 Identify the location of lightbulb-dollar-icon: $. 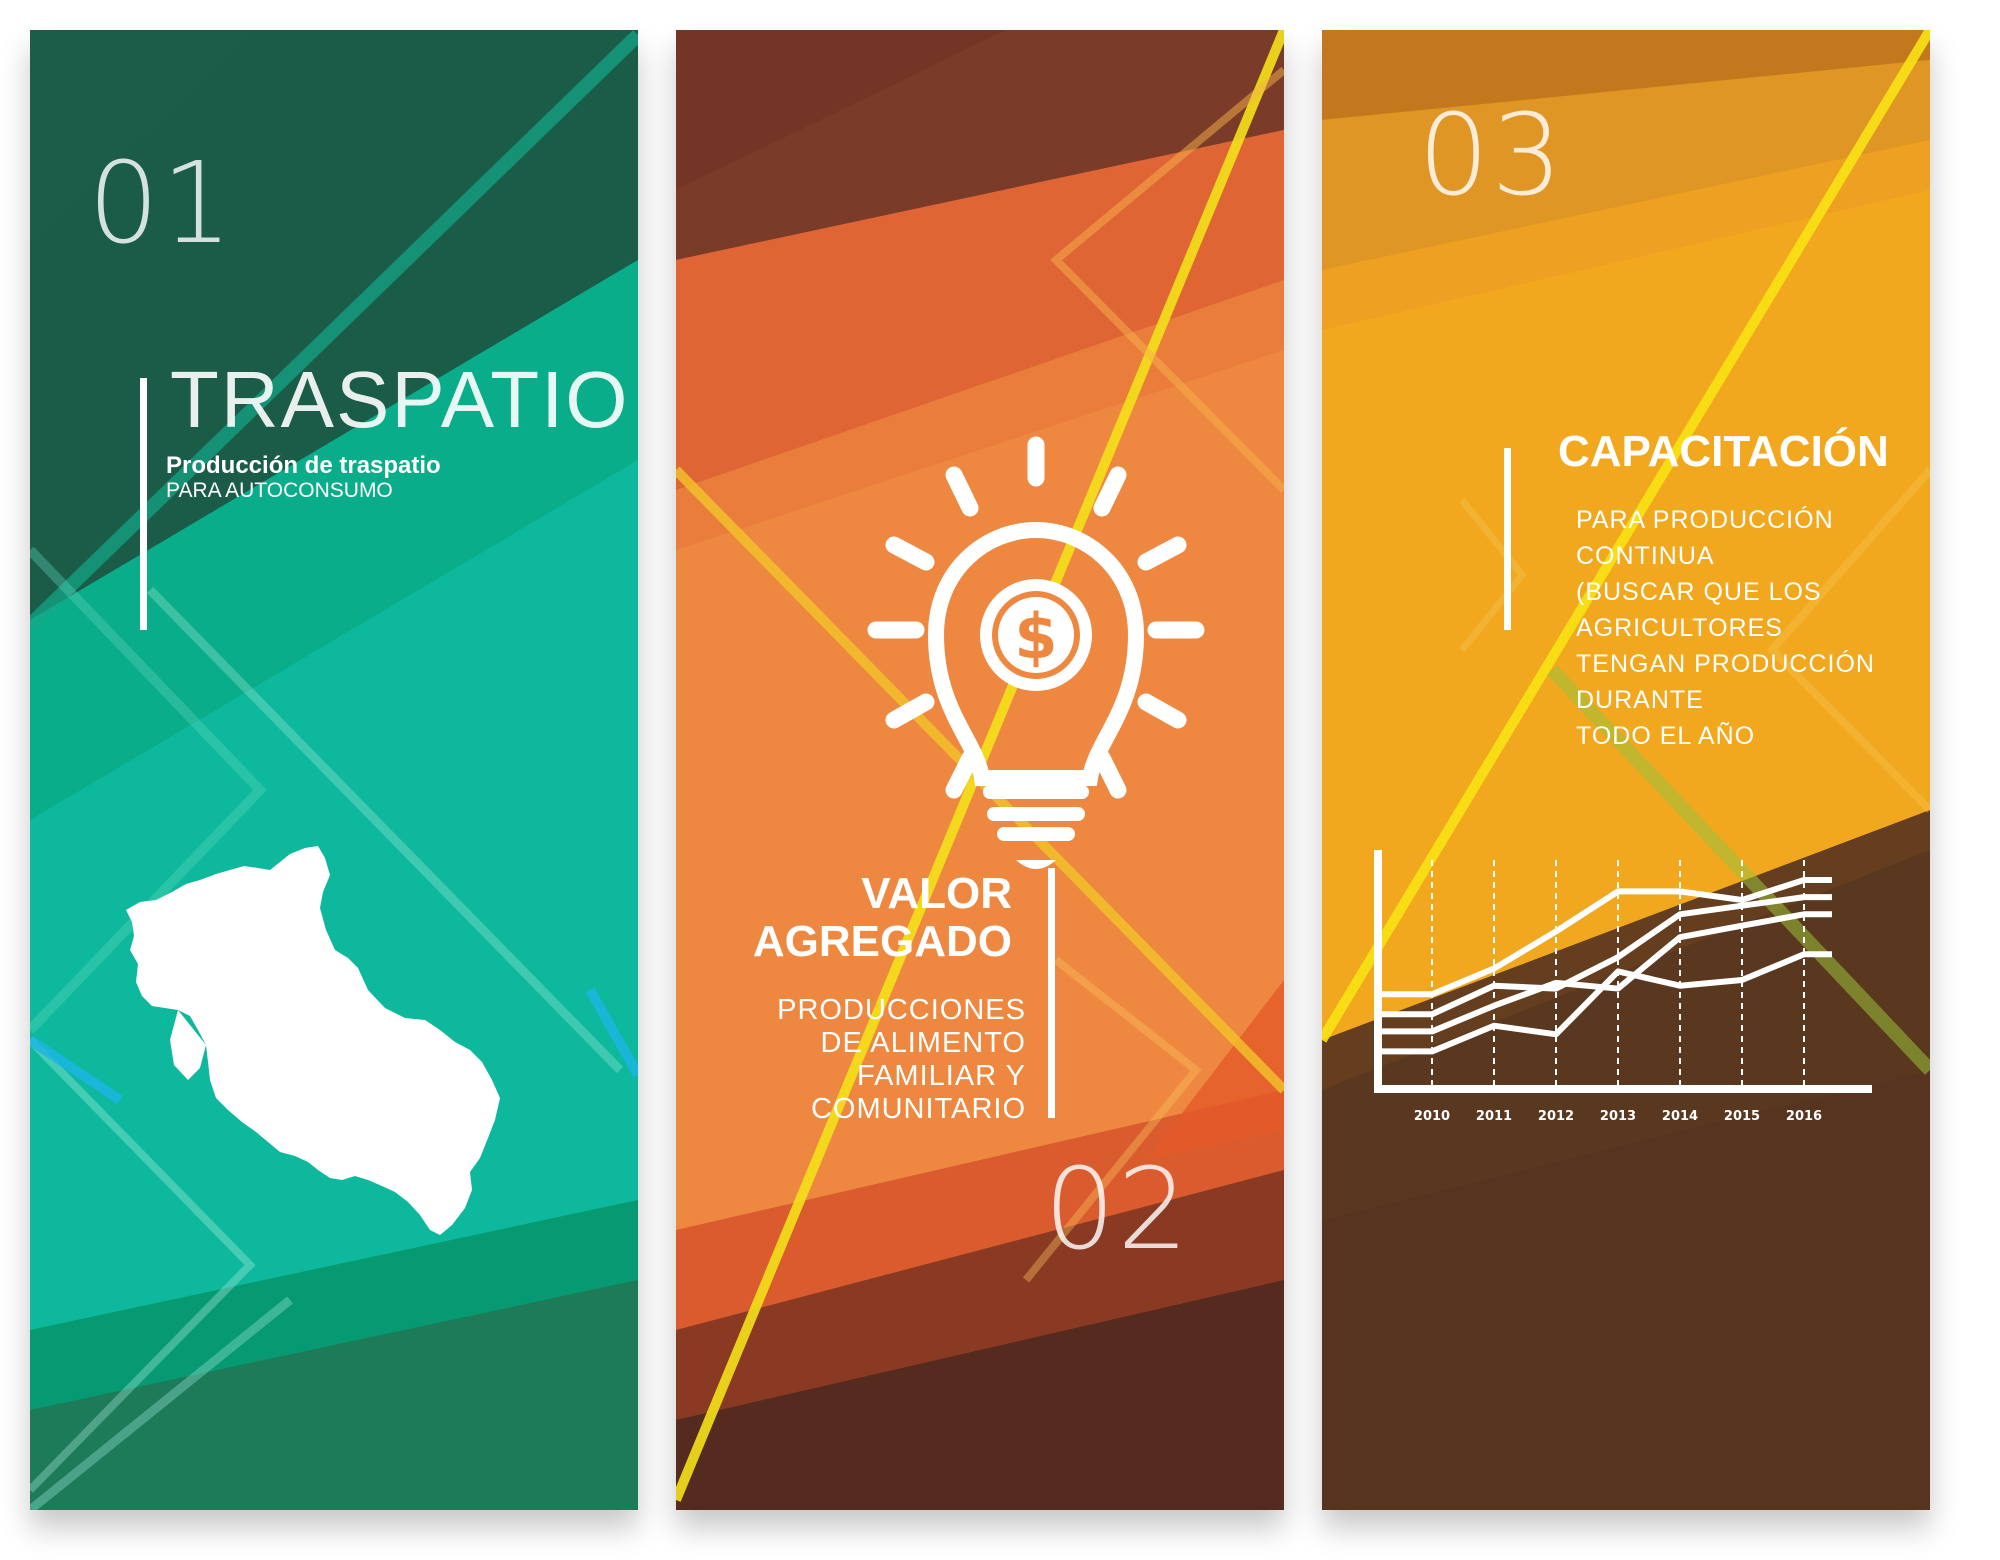
(1036, 652).